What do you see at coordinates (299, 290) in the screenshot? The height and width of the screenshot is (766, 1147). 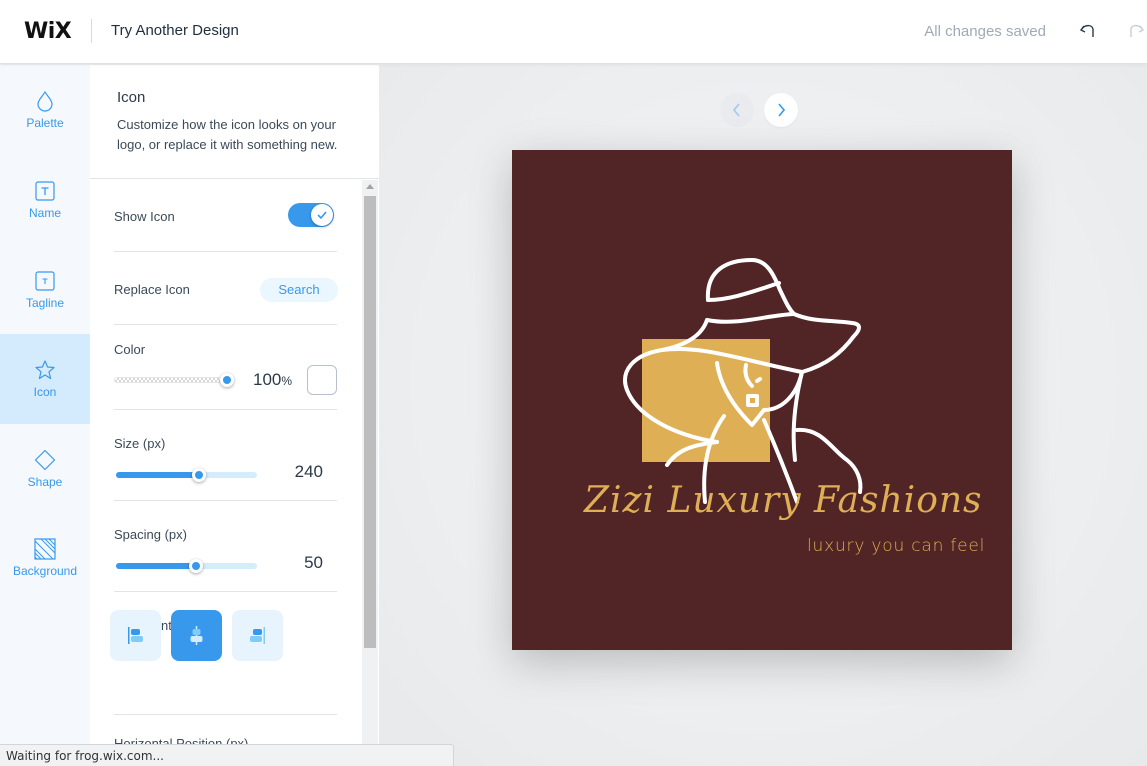 I see `search-icon-button: Search` at bounding box center [299, 290].